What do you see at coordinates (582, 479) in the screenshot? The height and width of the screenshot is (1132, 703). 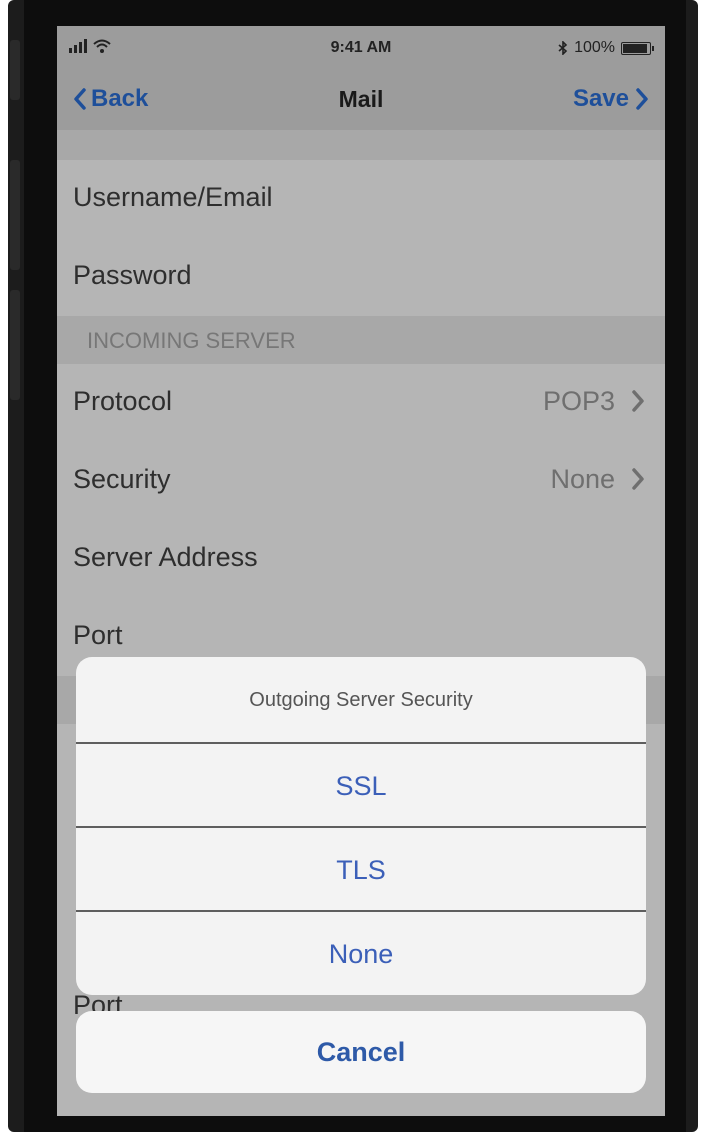 I see `security-value: None` at bounding box center [582, 479].